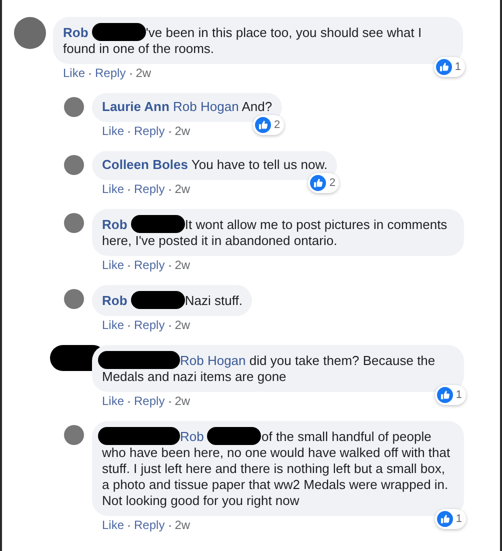 The image size is (502, 551). Describe the element at coordinates (278, 368) in the screenshot. I see `comment-text: Rob Hogan did you take them? Because the Medals and nazi items are gone` at that location.